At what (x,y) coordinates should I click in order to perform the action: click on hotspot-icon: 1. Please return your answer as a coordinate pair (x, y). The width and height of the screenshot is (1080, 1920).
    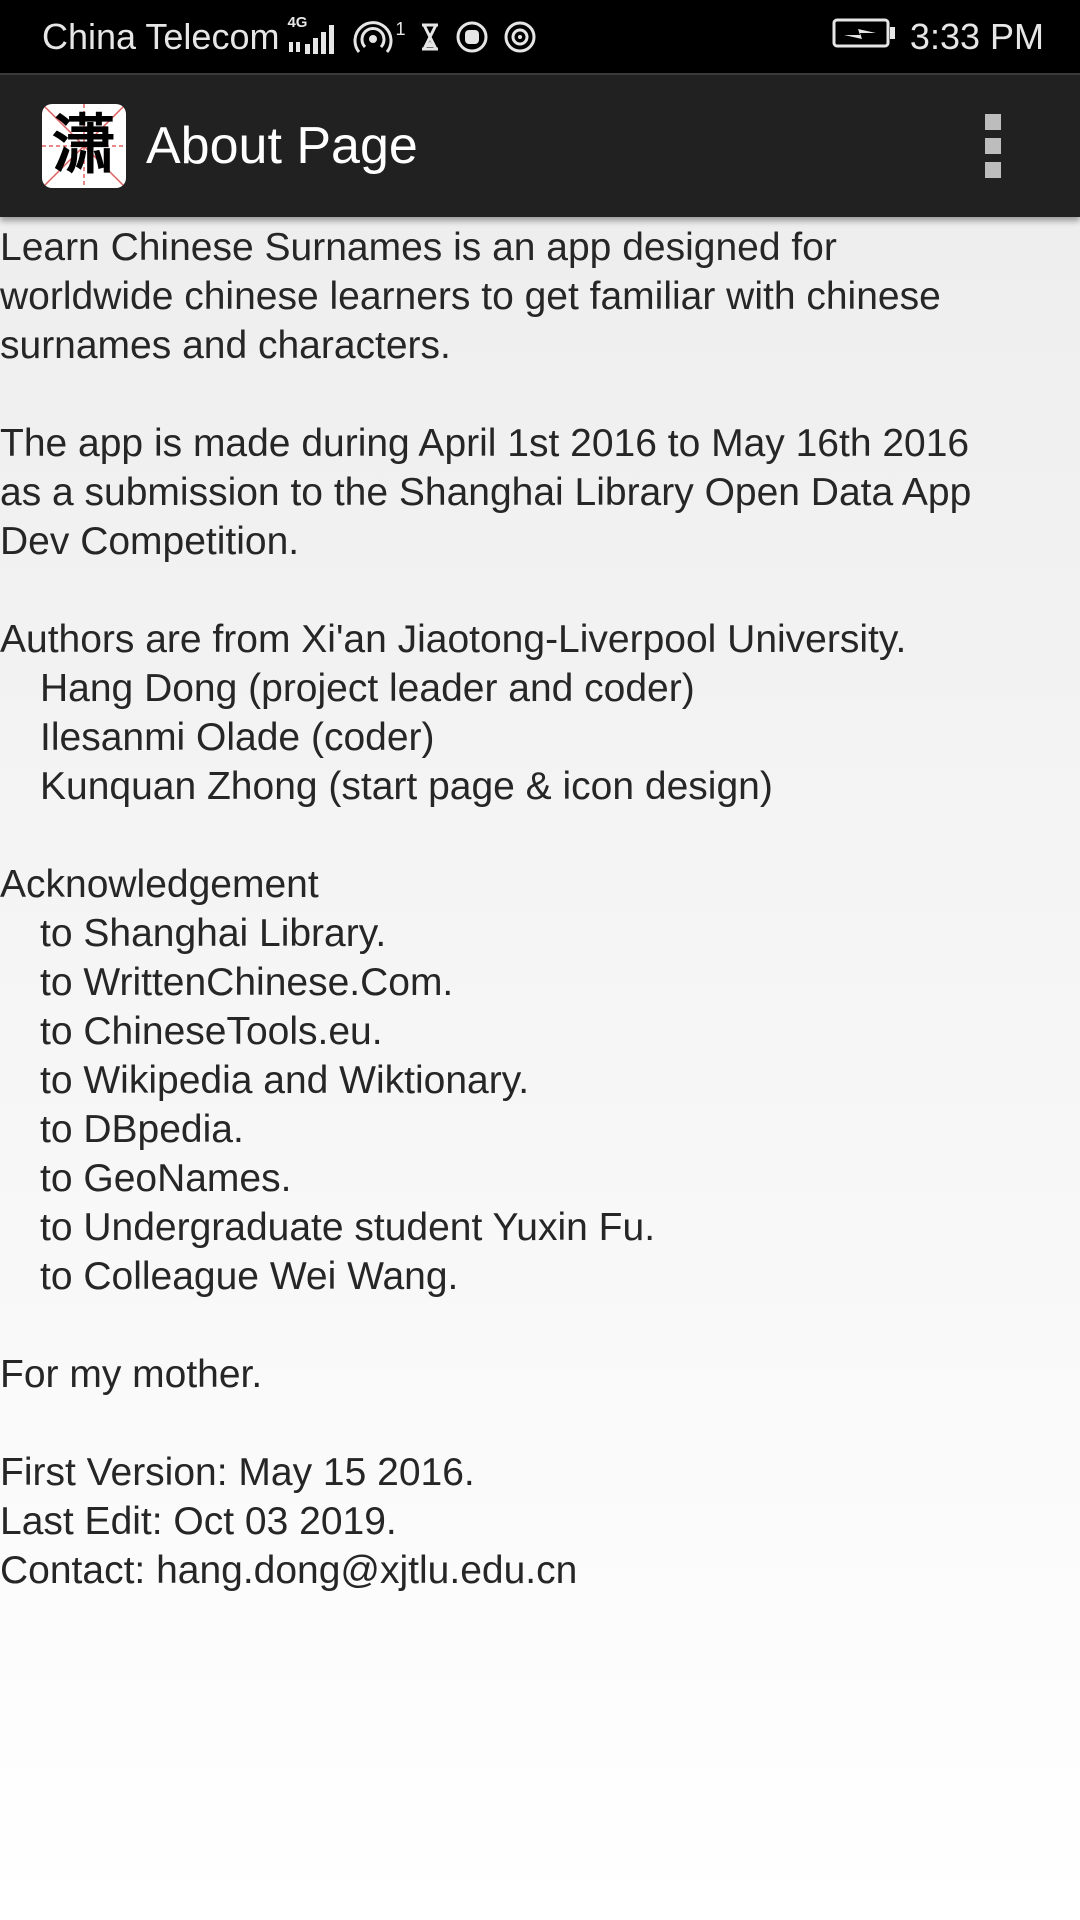
    Looking at the image, I should click on (379, 37).